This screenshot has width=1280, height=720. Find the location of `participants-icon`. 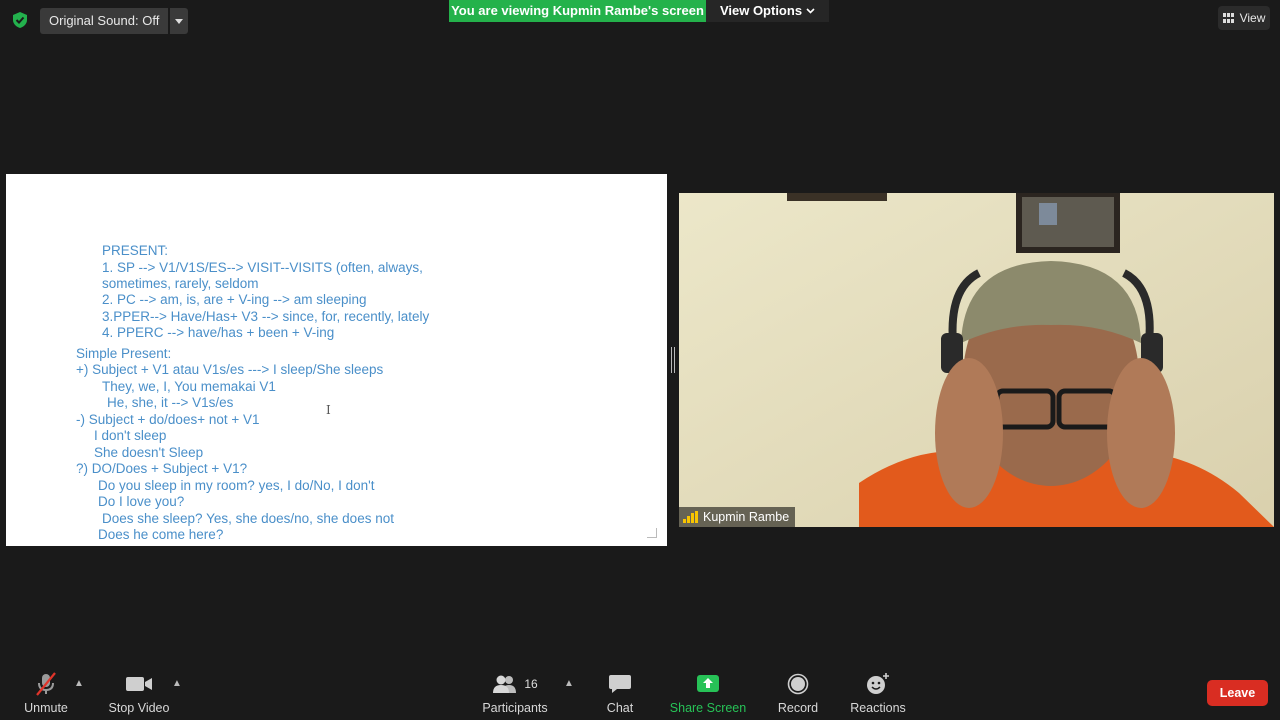

participants-icon is located at coordinates (505, 684).